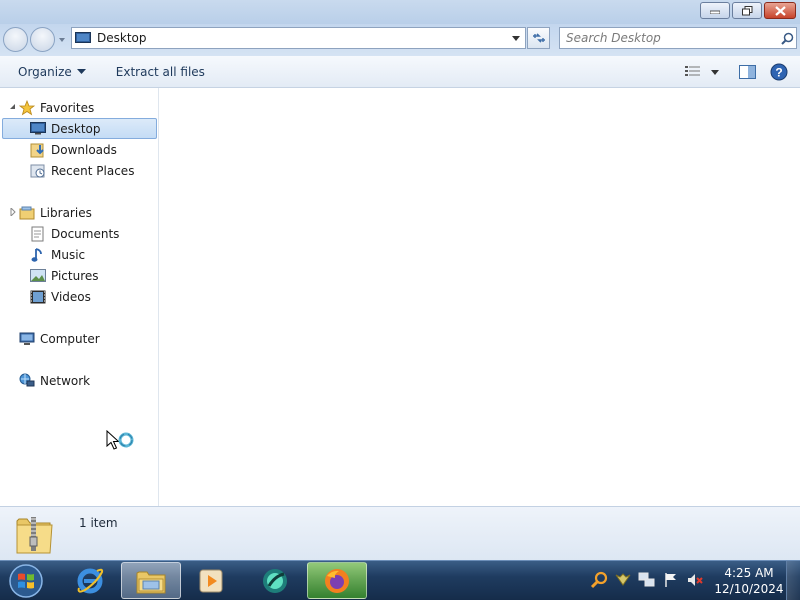 This screenshot has height=600, width=800. What do you see at coordinates (34, 535) in the screenshot?
I see `zip-folder-icon` at bounding box center [34, 535].